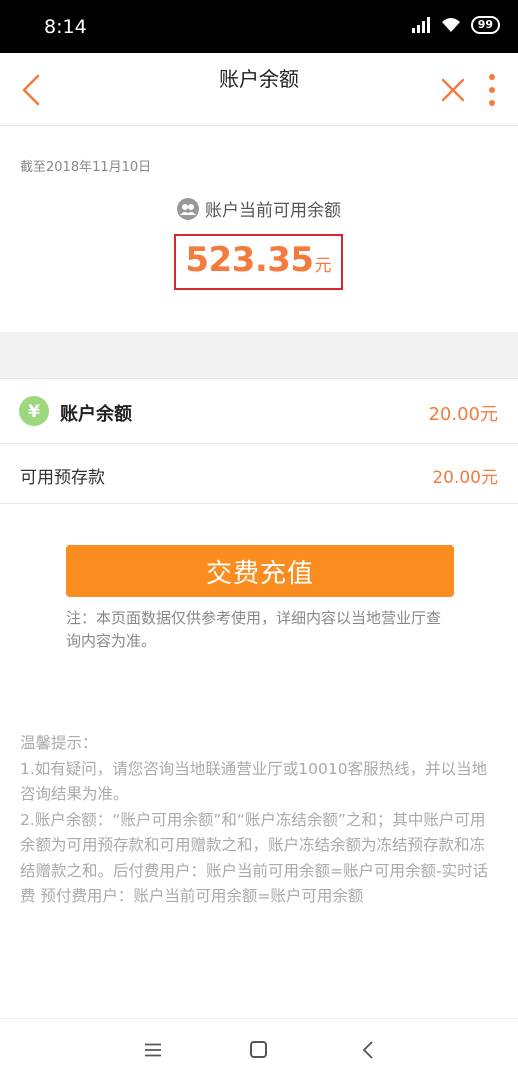 This screenshot has width=518, height=1080. I want to click on note-text: 注：本页面数据仅供参考使用，详细内容以当地营业厅查询内容为准。, so click(254, 629).